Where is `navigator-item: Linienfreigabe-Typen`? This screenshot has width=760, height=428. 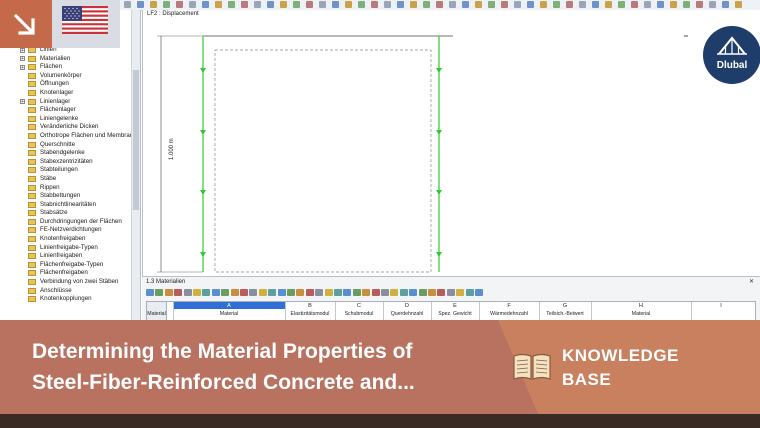 navigator-item: Linienfreigabe-Typen is located at coordinates (76, 248).